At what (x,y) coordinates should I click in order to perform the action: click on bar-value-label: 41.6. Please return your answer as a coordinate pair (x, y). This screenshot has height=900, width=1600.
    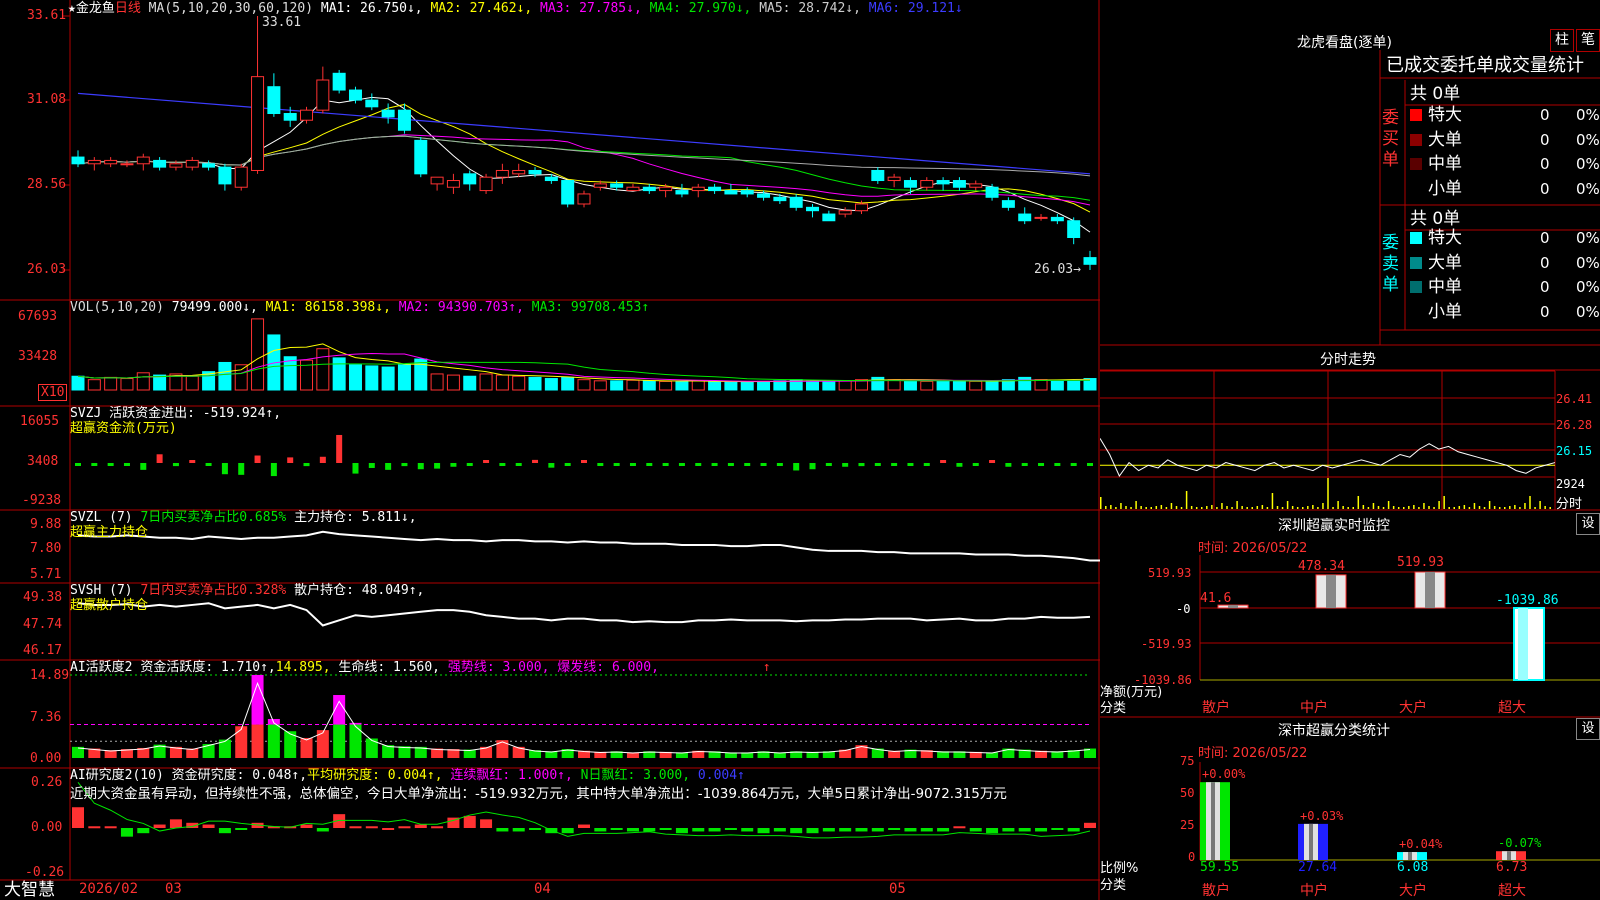
    Looking at the image, I should click on (1216, 598).